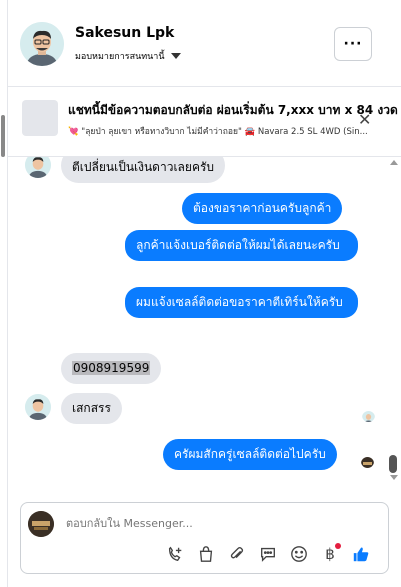 Image resolution: width=401 pixels, height=587 pixels. What do you see at coordinates (175, 554) in the screenshot?
I see `add-contact-icon` at bounding box center [175, 554].